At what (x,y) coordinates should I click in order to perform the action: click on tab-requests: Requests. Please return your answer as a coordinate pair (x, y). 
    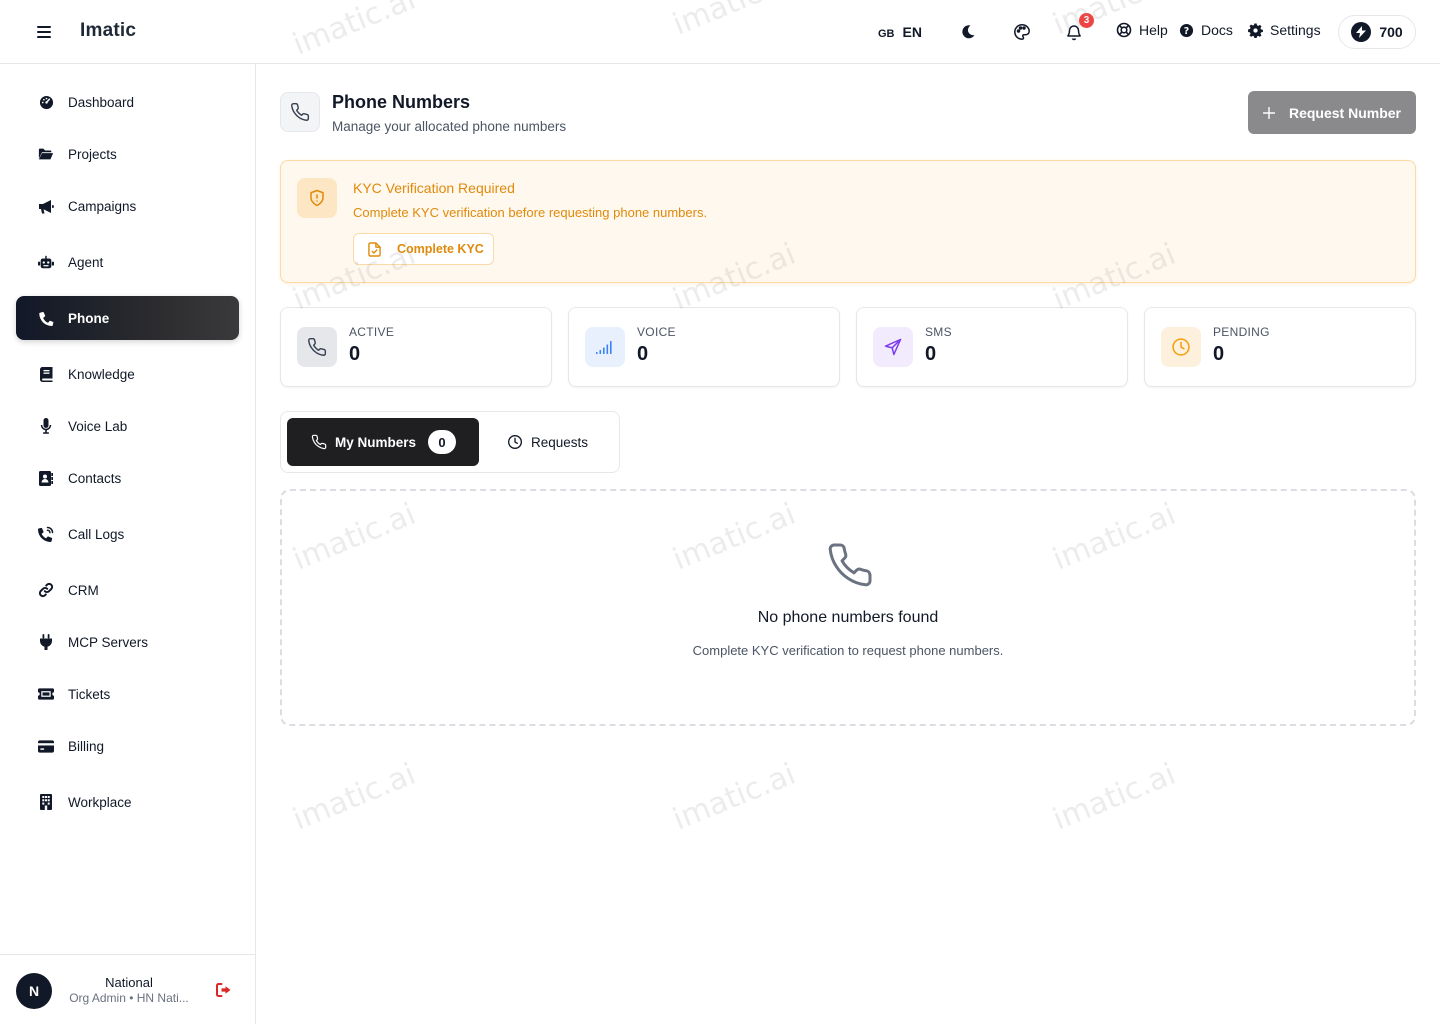
    Looking at the image, I should click on (555, 442).